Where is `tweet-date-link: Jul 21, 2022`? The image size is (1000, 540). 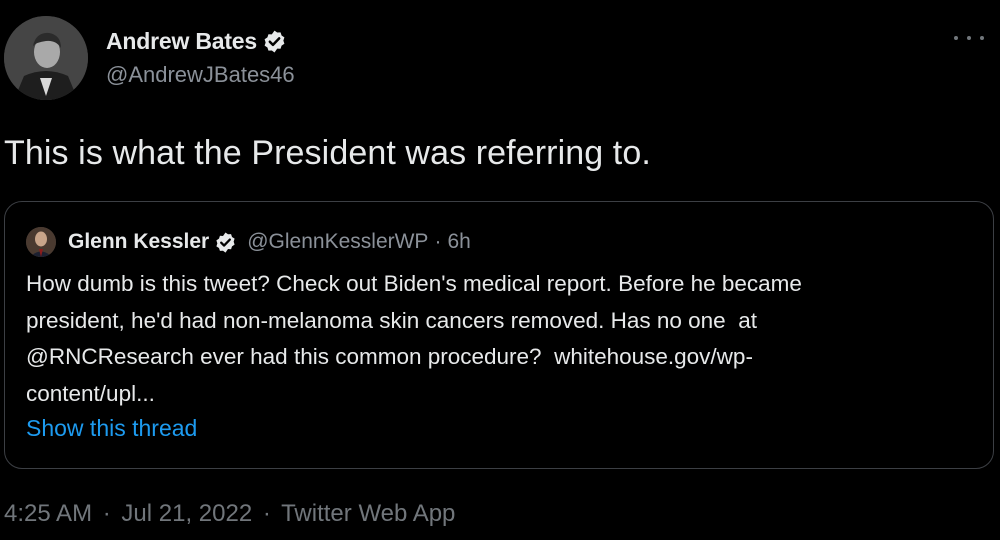
tweet-date-link: Jul 21, 2022 is located at coordinates (186, 513).